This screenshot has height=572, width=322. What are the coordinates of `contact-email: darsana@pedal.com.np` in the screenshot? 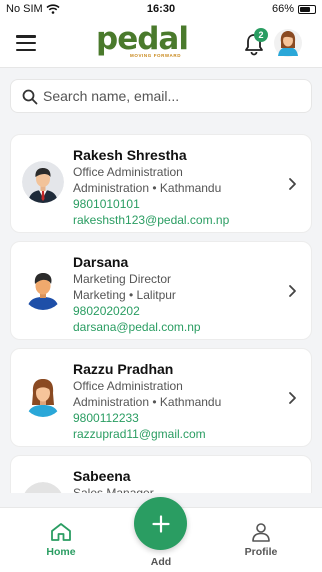 It's located at (178, 327).